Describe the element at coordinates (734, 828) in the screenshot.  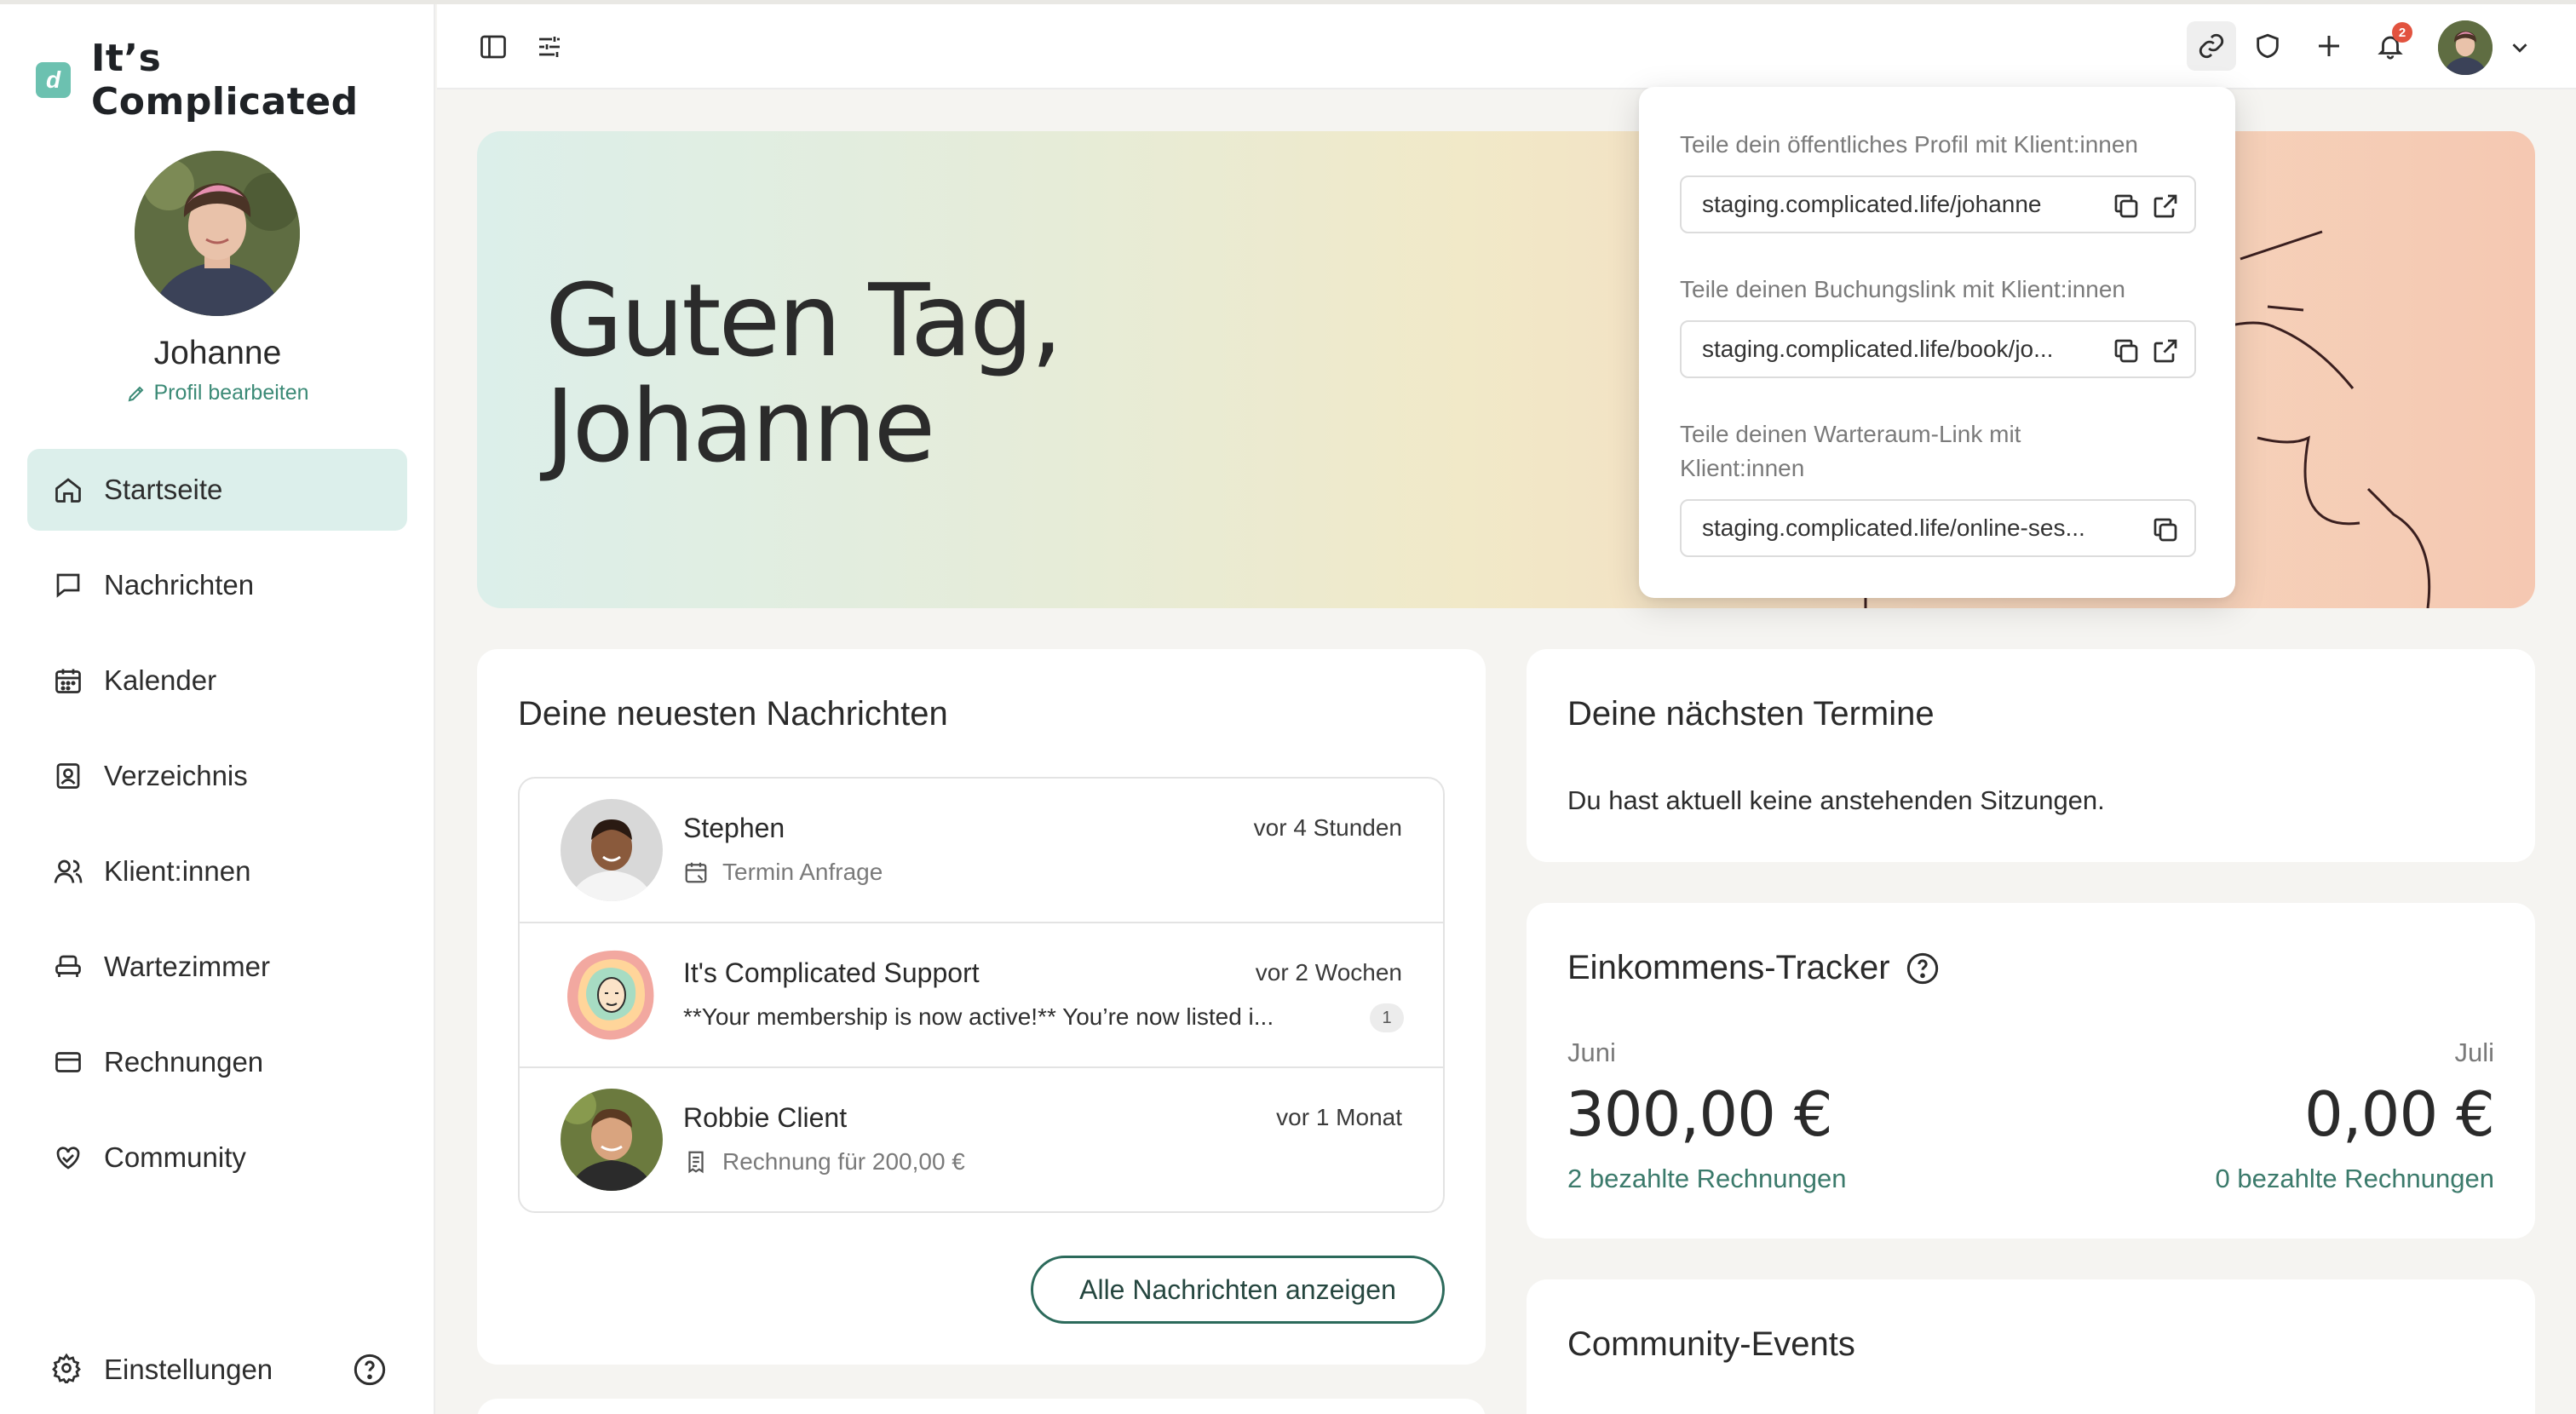
I see `message-sender: Stephen` at that location.